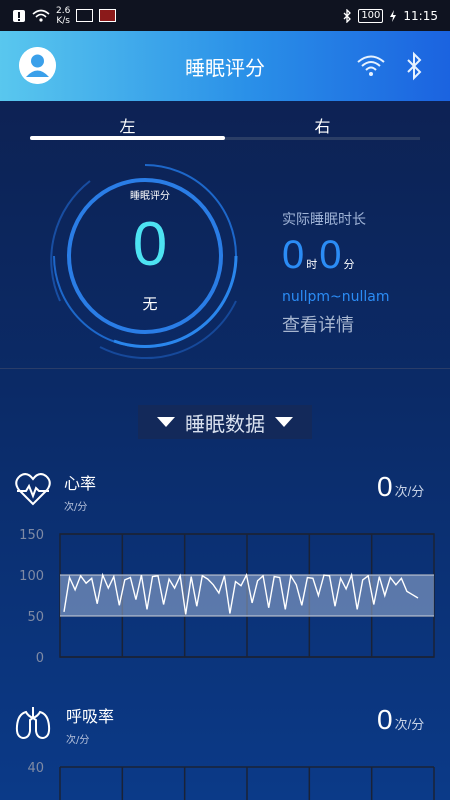 Image resolution: width=450 pixels, height=800 pixels. Describe the element at coordinates (33, 489) in the screenshot. I see `heart-icon` at that location.